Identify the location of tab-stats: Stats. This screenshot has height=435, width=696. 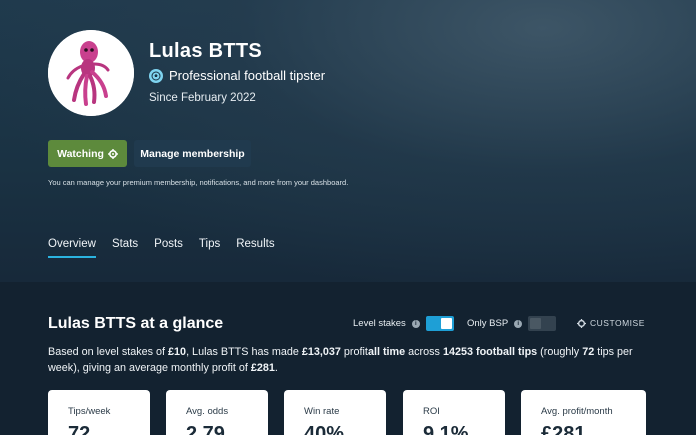
(125, 248).